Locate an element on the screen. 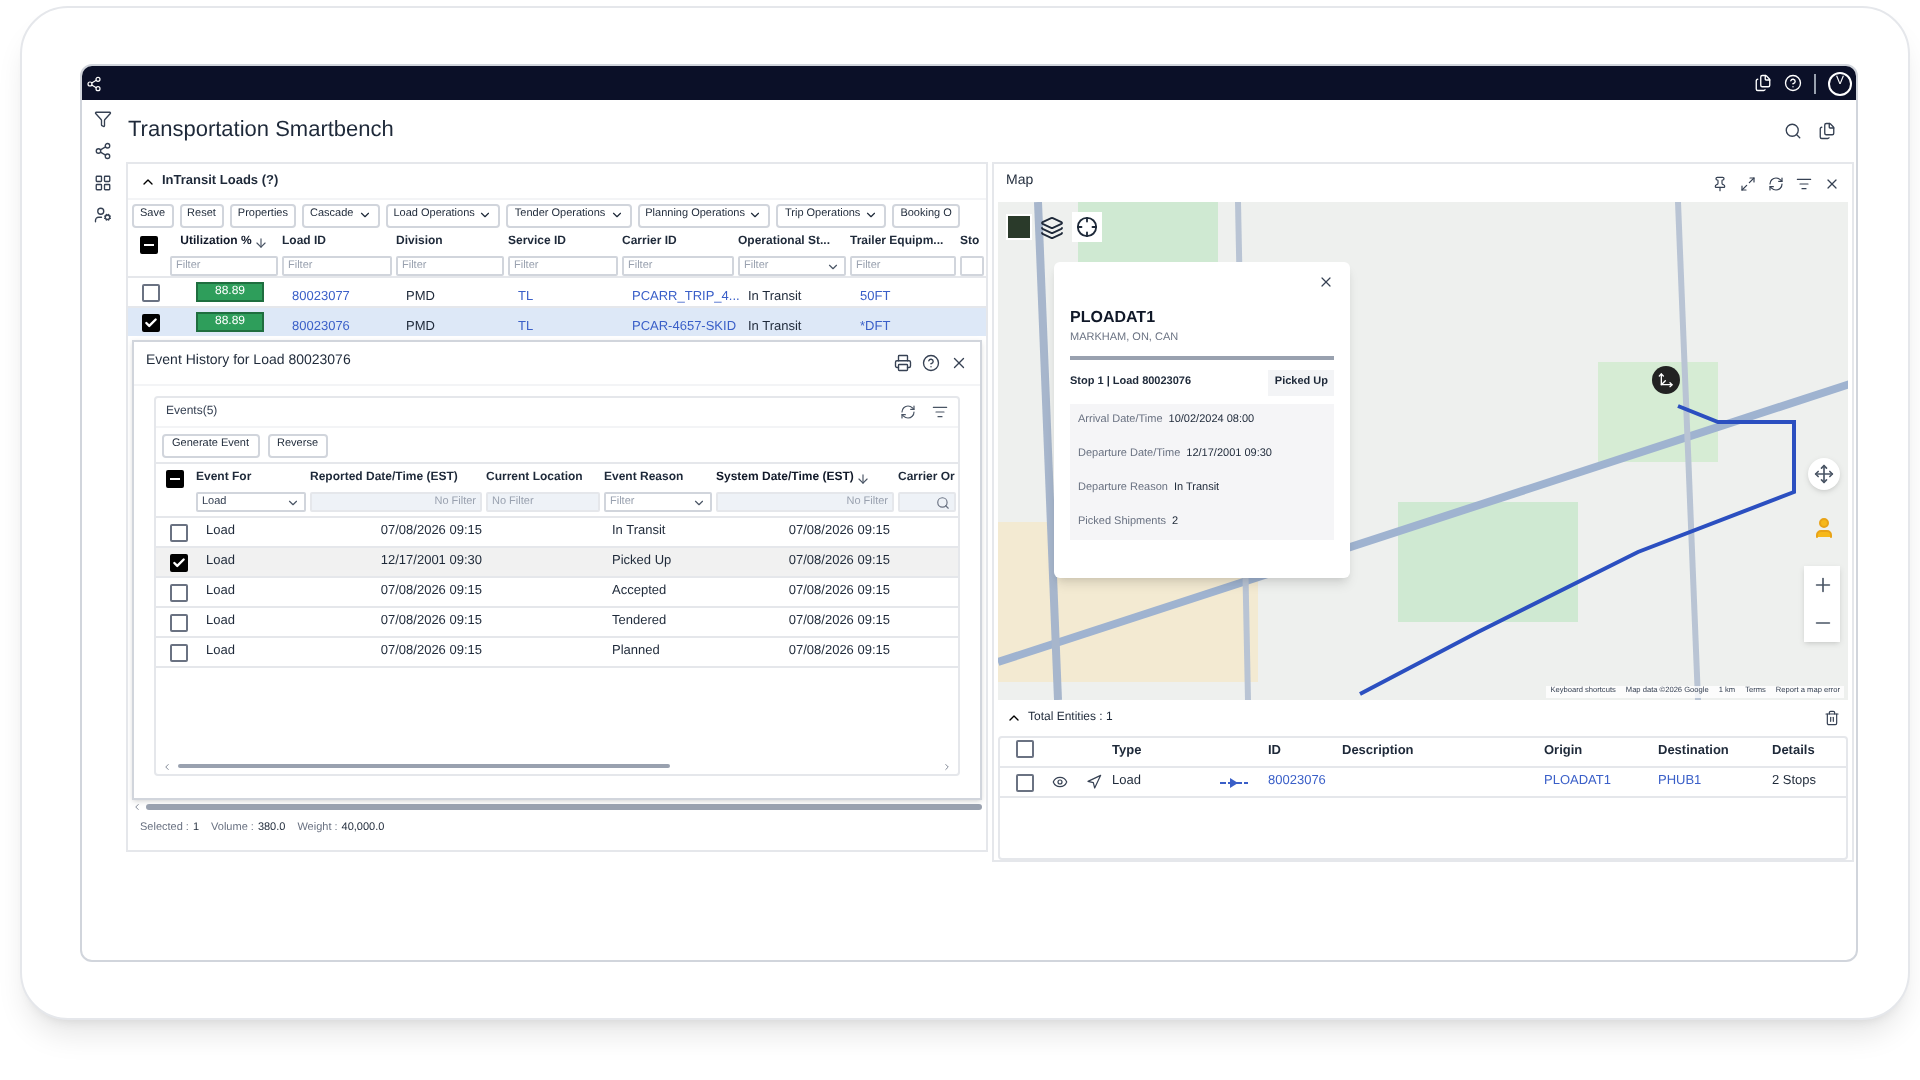 The height and width of the screenshot is (1080, 1920). copy-icon is located at coordinates (1827, 131).